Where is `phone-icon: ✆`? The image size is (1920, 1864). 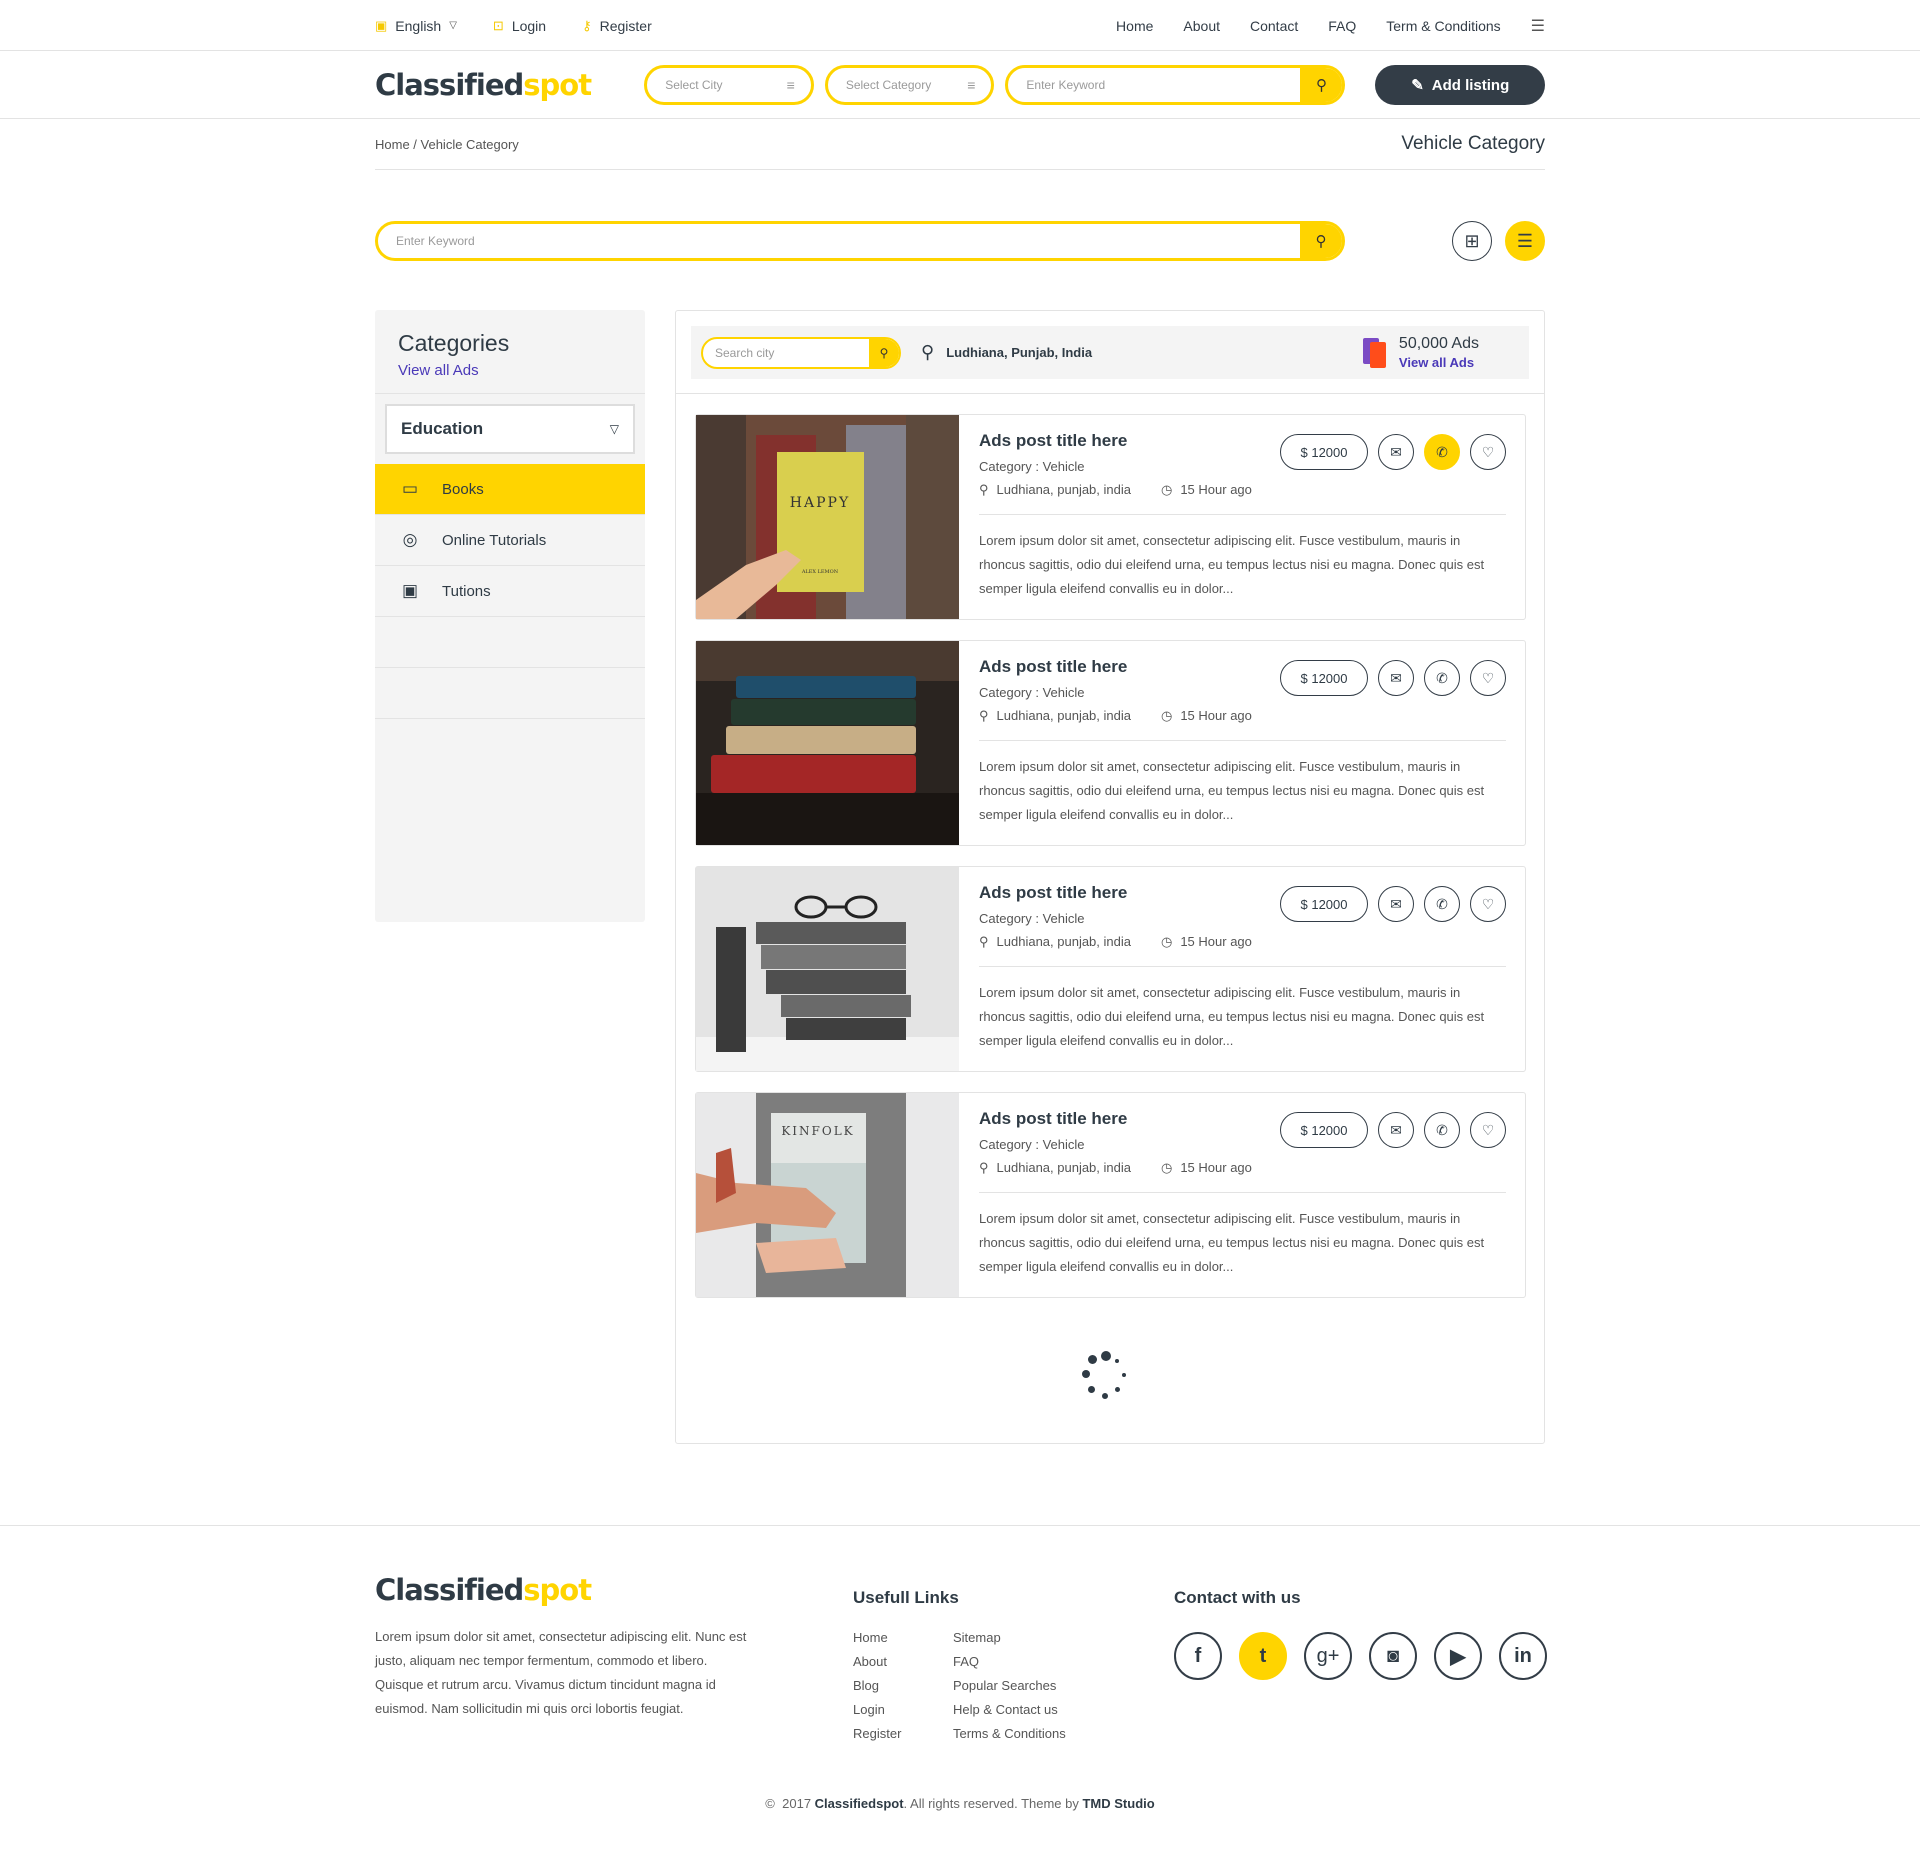 phone-icon: ✆ is located at coordinates (1442, 677).